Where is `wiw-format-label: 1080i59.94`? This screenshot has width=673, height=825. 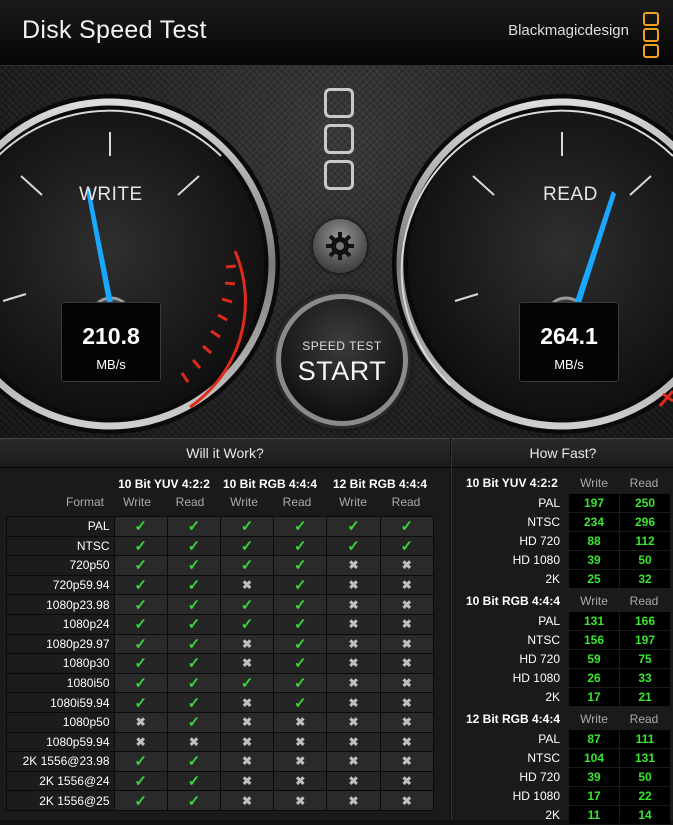 wiw-format-label: 1080i59.94 is located at coordinates (60, 702).